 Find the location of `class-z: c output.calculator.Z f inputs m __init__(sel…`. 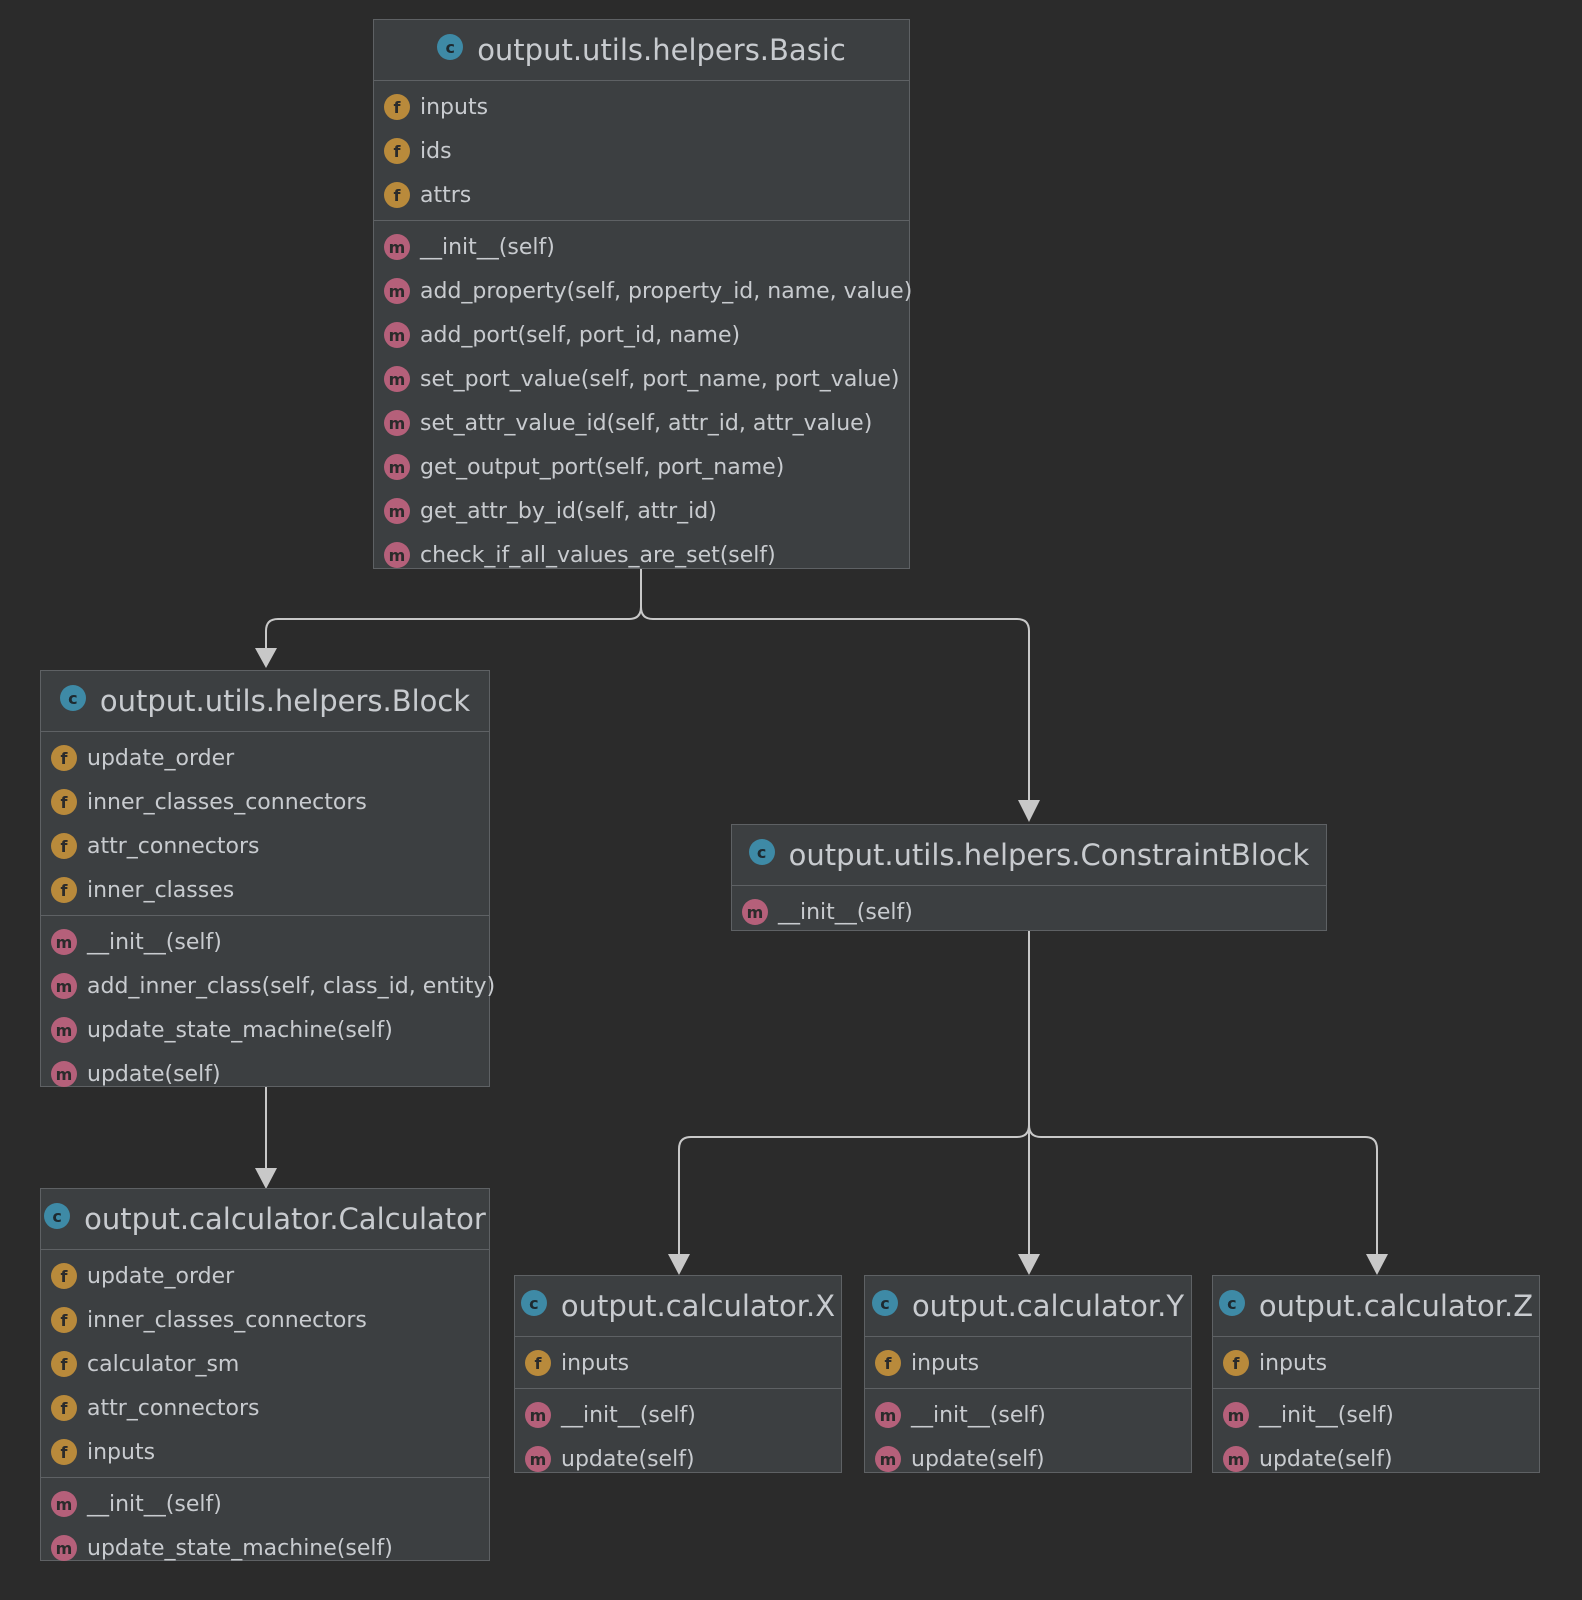

class-z: c output.calculator.Z f inputs m __init__(sel… is located at coordinates (1376, 1374).